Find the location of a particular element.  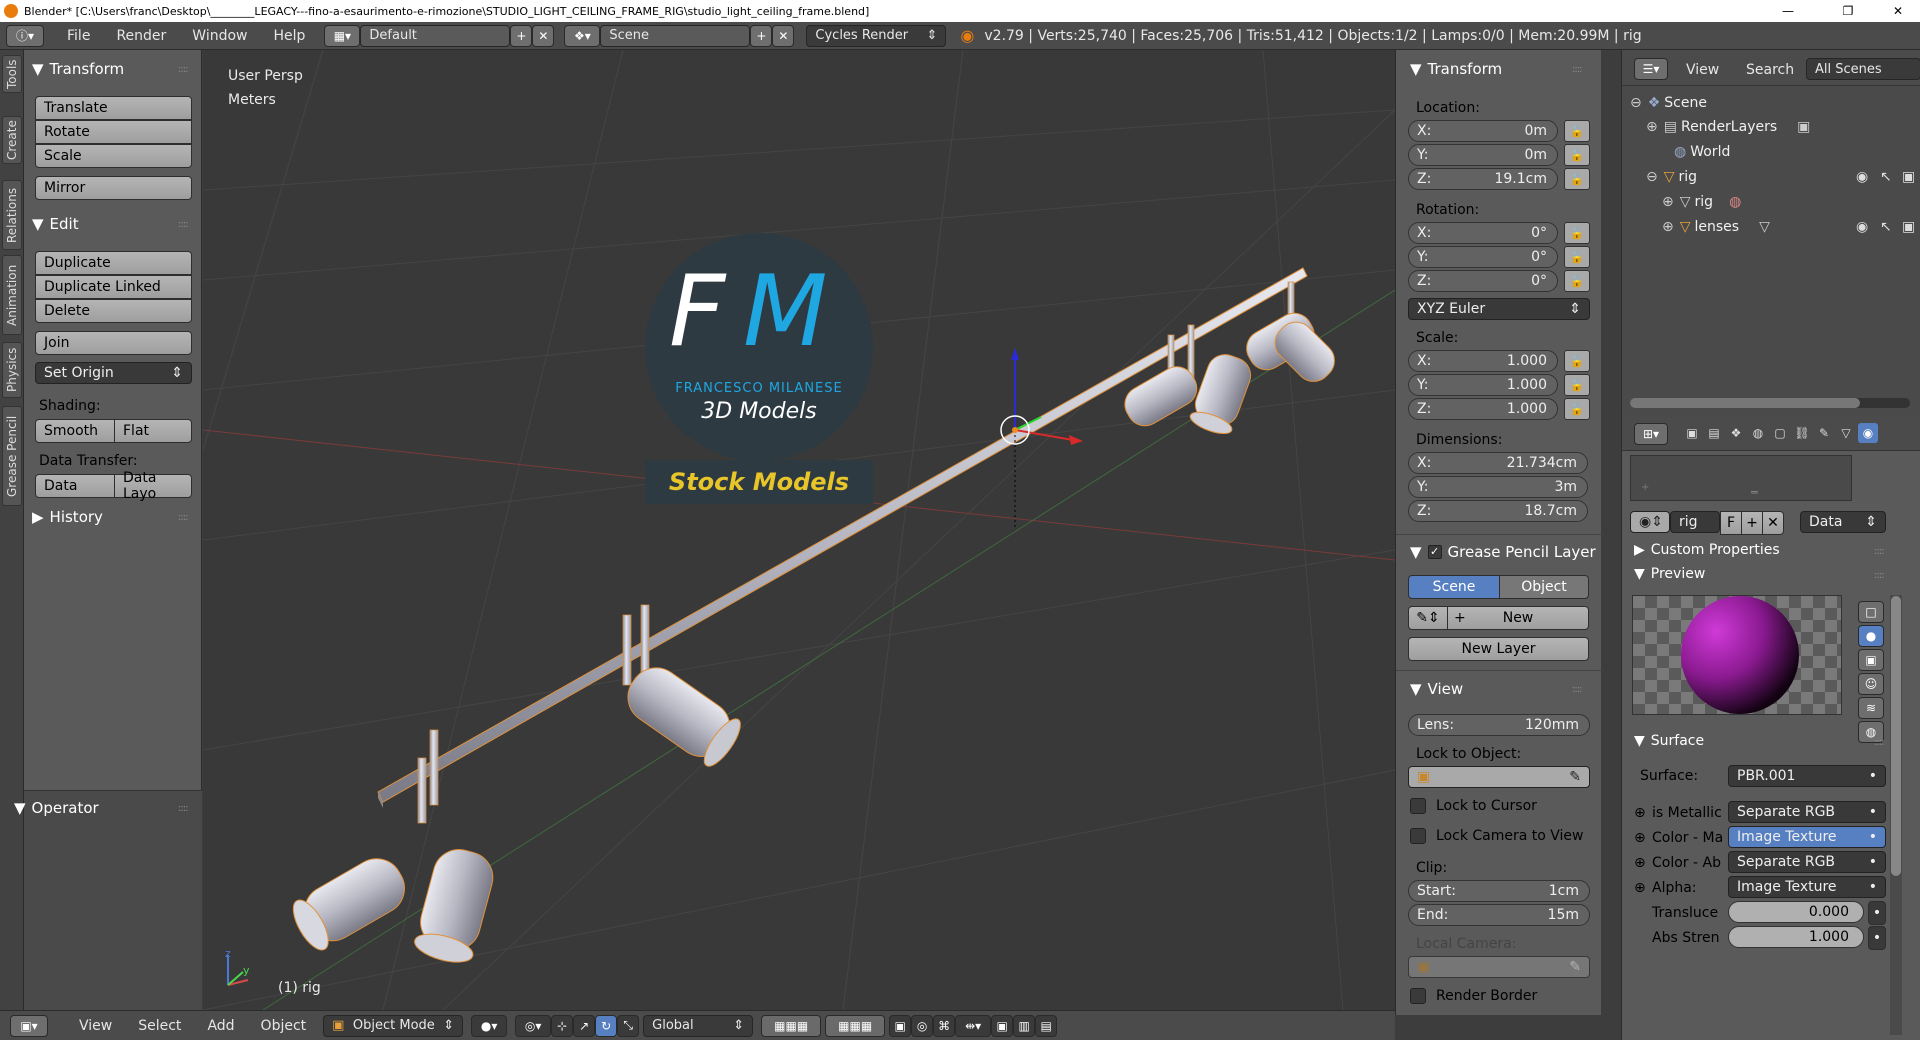

preview-flat-icon: □ is located at coordinates (1871, 612).